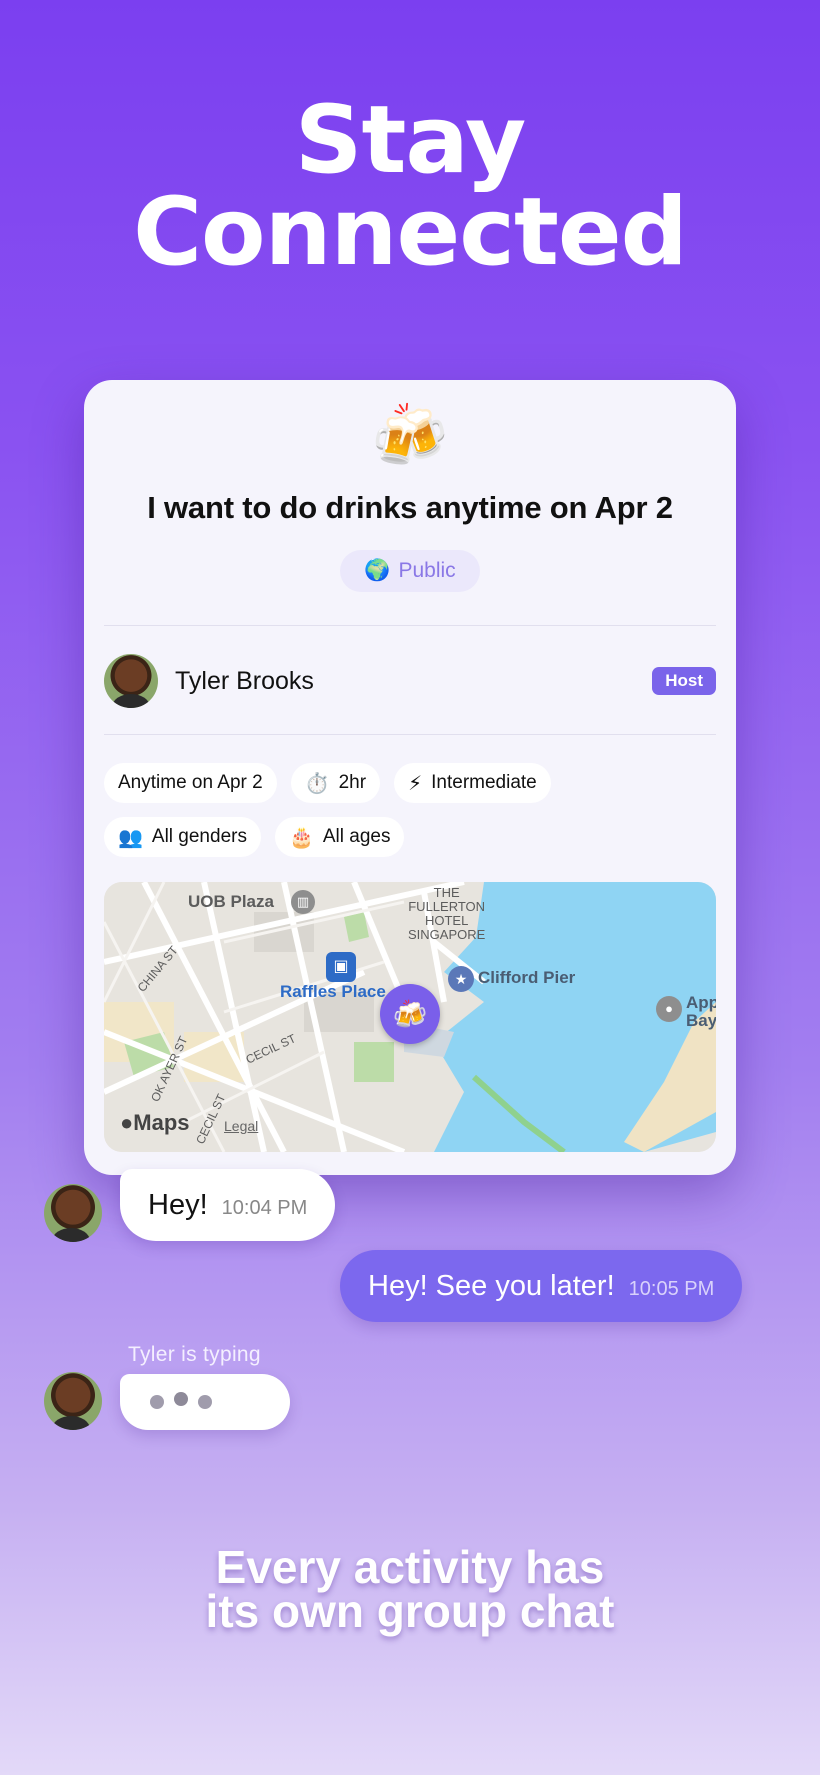 This screenshot has height=1775, width=820. What do you see at coordinates (415, 783) in the screenshot?
I see `lightning-icon: ⚡` at bounding box center [415, 783].